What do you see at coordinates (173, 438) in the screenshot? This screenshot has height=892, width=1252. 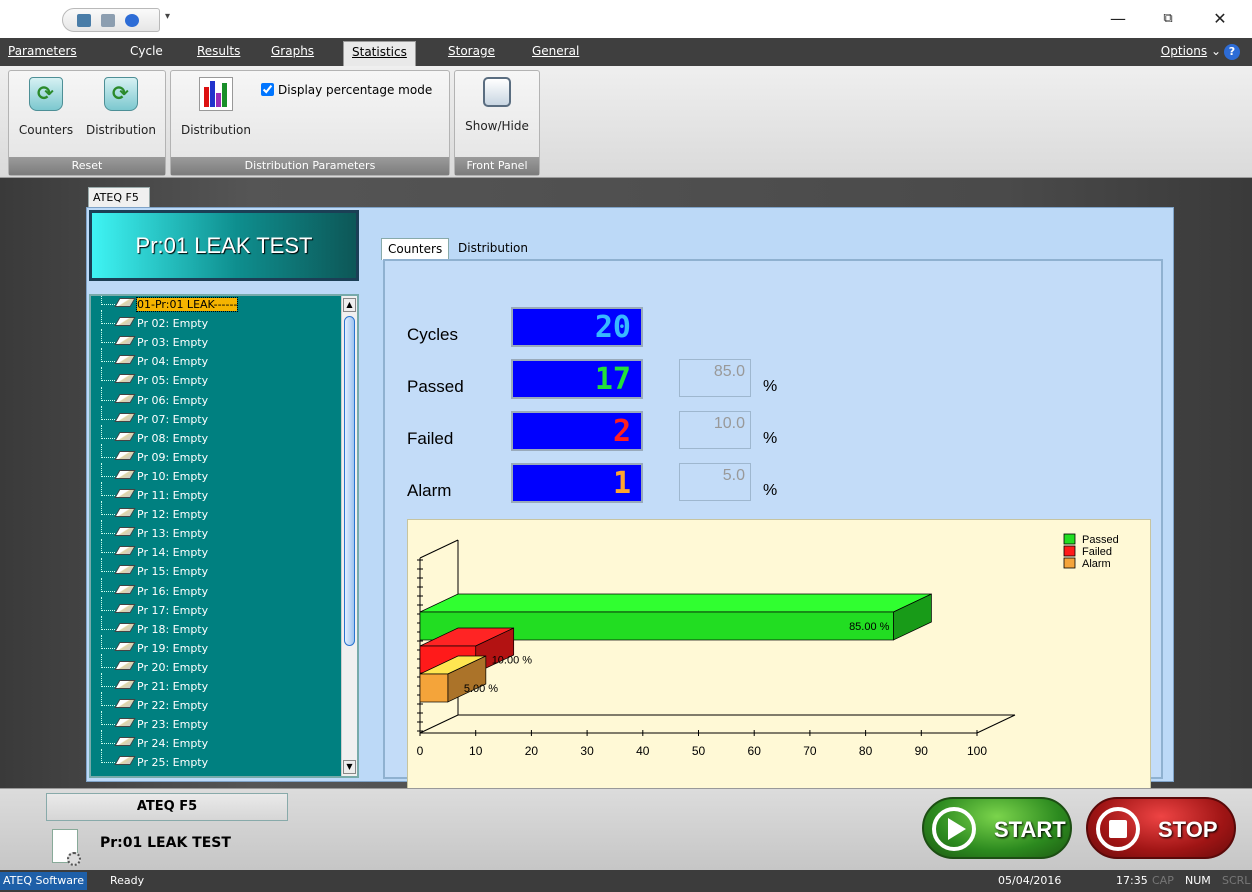 I see `program-label: Pr 08: Empty` at bounding box center [173, 438].